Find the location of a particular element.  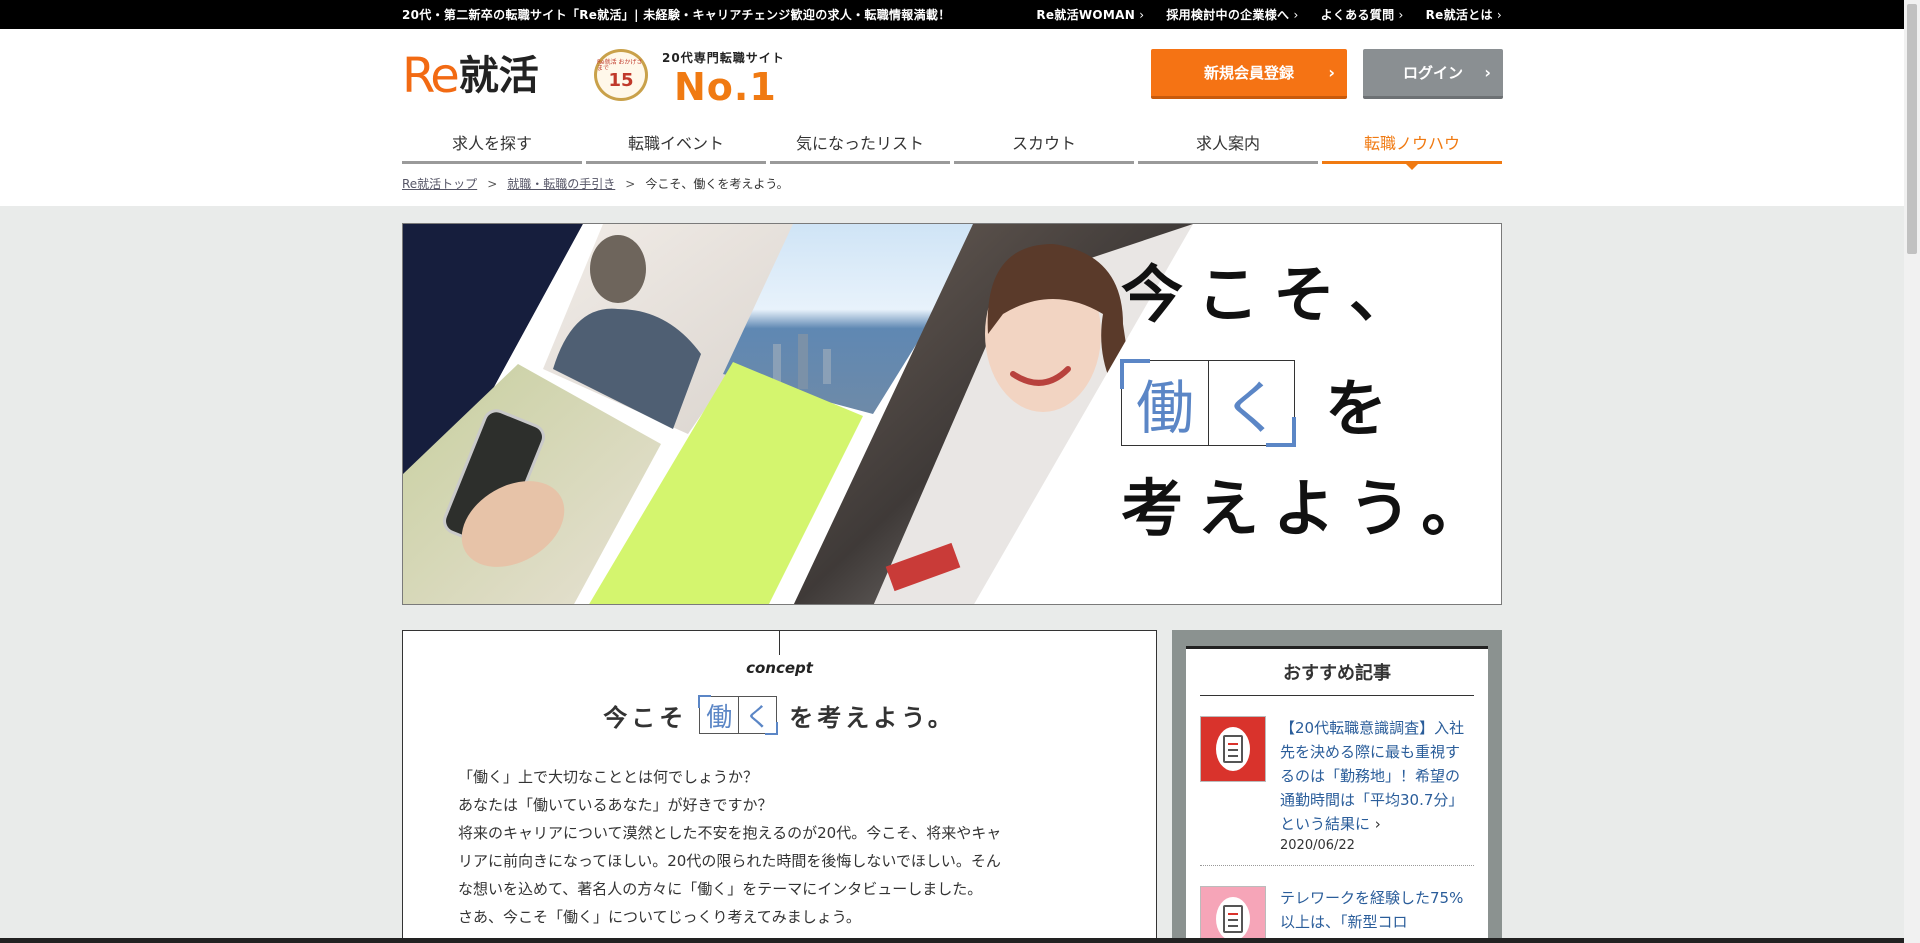

no1-subtitle: 20代専門転職サイト is located at coordinates (723, 58).